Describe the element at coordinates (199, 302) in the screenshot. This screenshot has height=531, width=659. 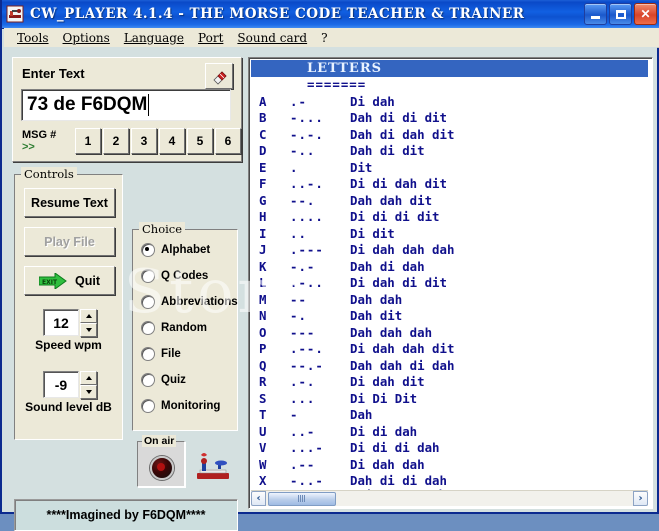
I see `radio-abbreviations-label: Abbreviations` at that location.